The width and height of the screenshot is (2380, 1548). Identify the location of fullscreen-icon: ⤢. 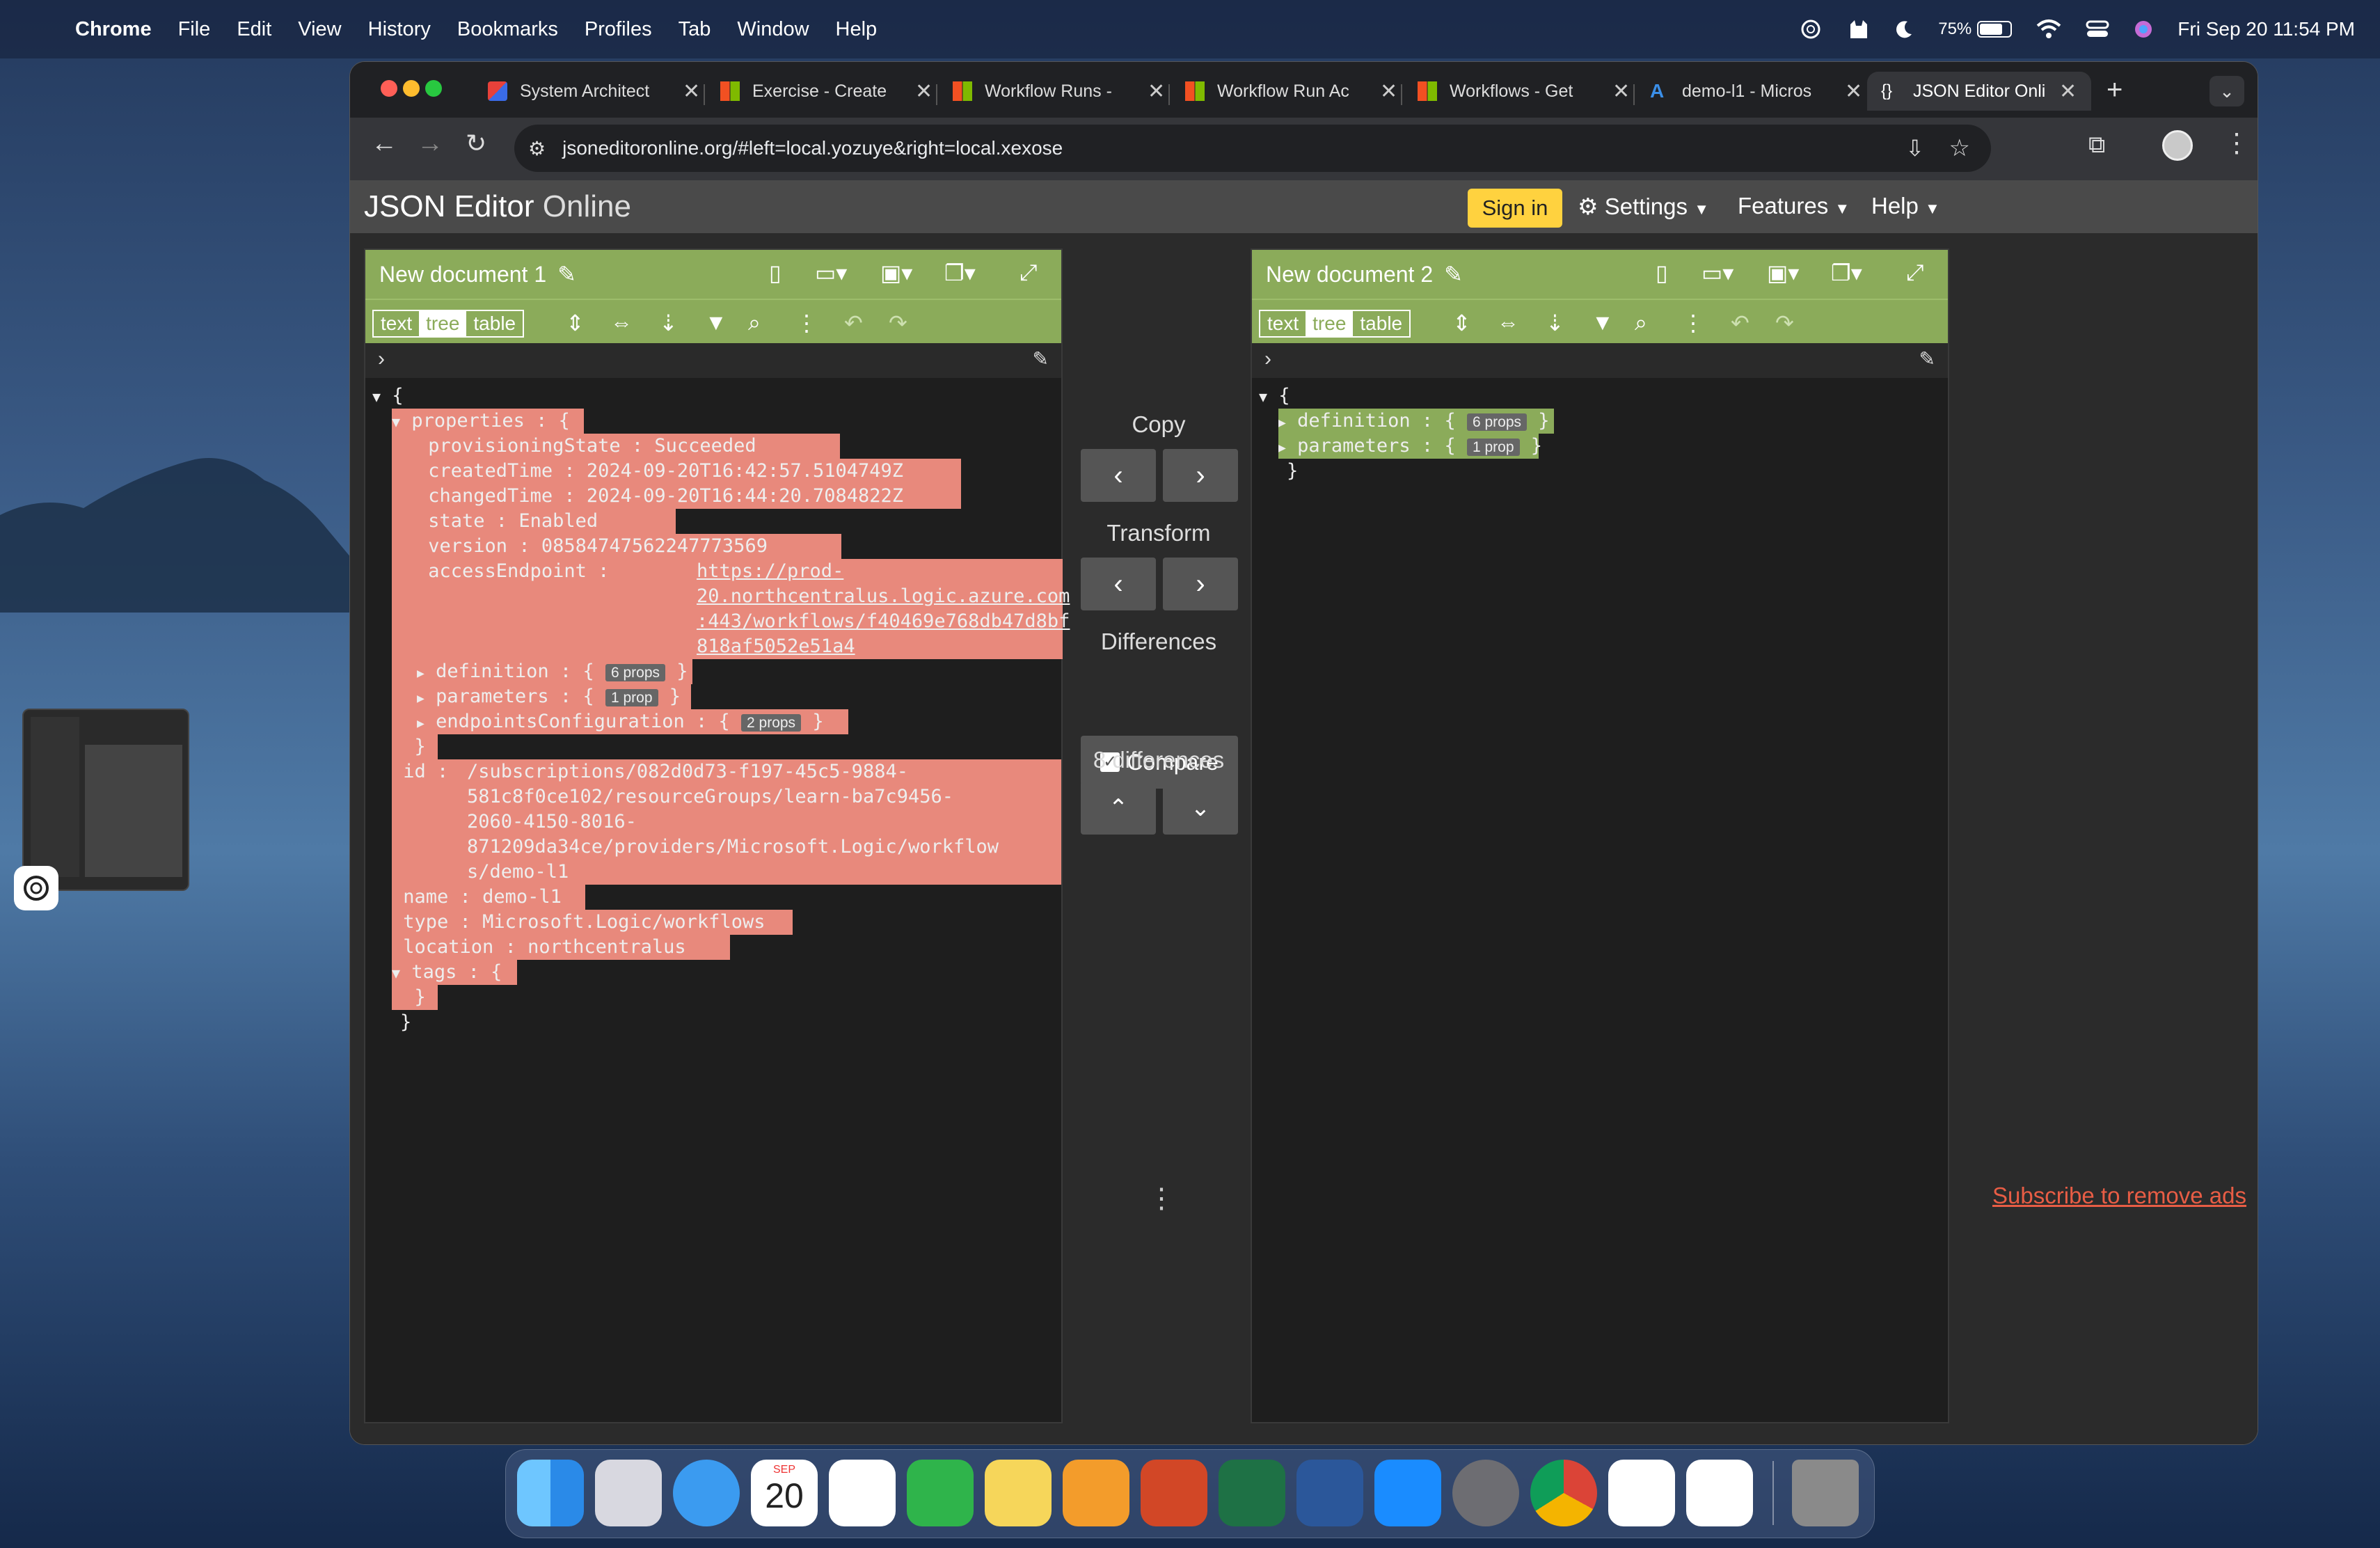
(1915, 273).